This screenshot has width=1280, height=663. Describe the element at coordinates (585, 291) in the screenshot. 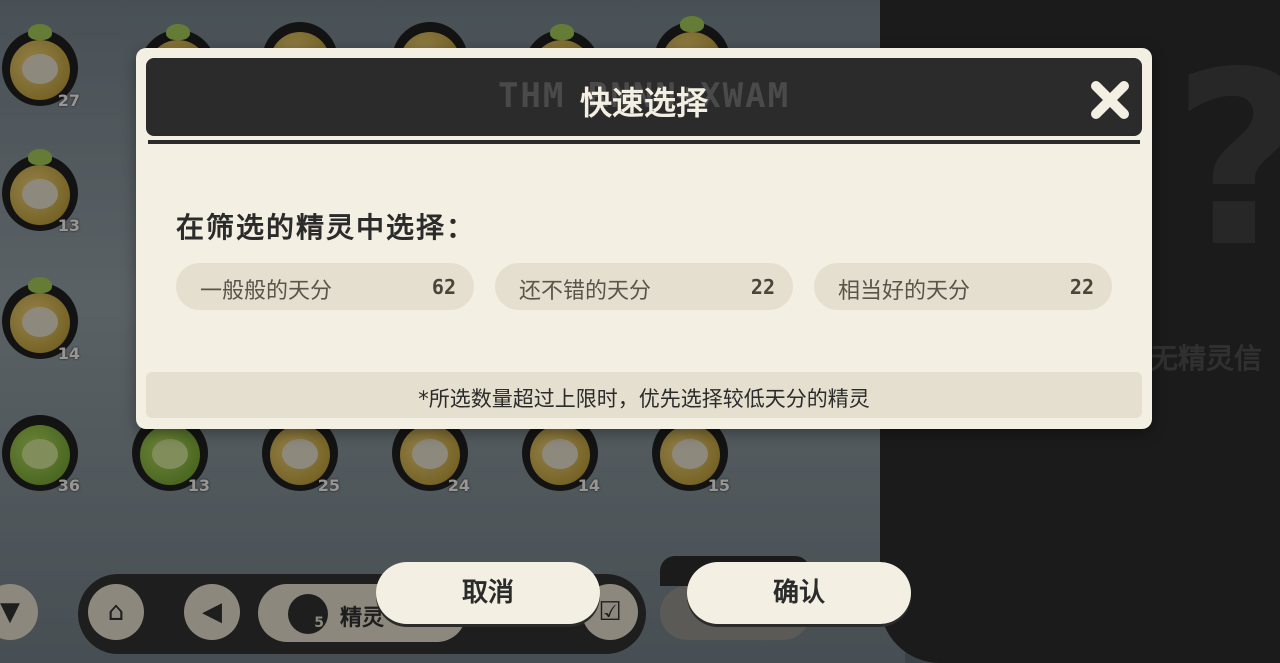

I see `option-label: 还不错的天分` at that location.